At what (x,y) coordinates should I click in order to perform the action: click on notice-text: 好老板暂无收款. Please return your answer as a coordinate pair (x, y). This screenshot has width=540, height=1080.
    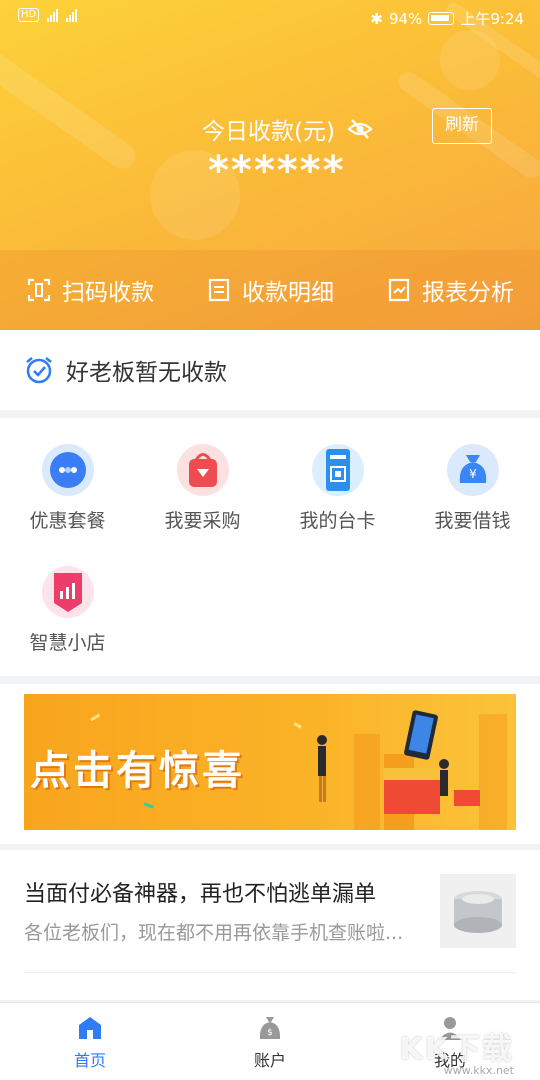
    Looking at the image, I should click on (146, 373).